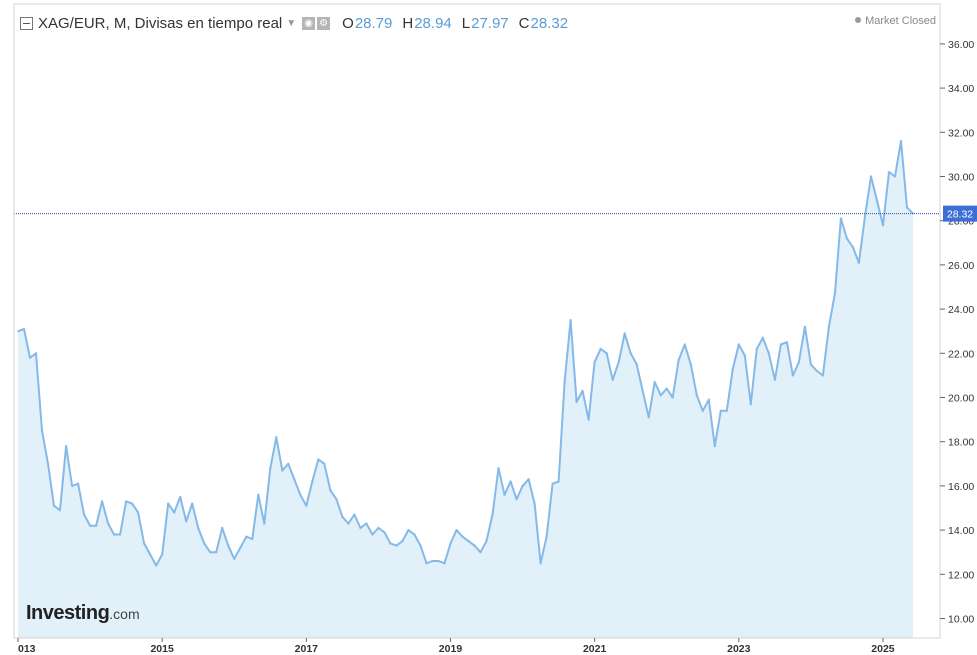 Image resolution: width=977 pixels, height=655 pixels. What do you see at coordinates (961, 575) in the screenshot?
I see `y-tick-label: 12.00` at bounding box center [961, 575].